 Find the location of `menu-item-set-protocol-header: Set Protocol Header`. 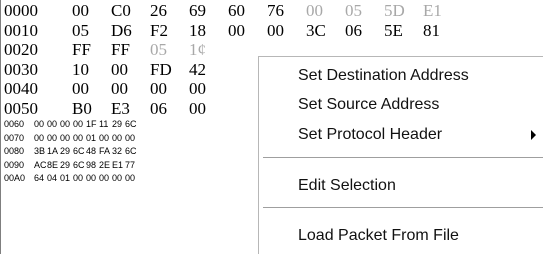

menu-item-set-protocol-header: Set Protocol Header is located at coordinates (401, 135).